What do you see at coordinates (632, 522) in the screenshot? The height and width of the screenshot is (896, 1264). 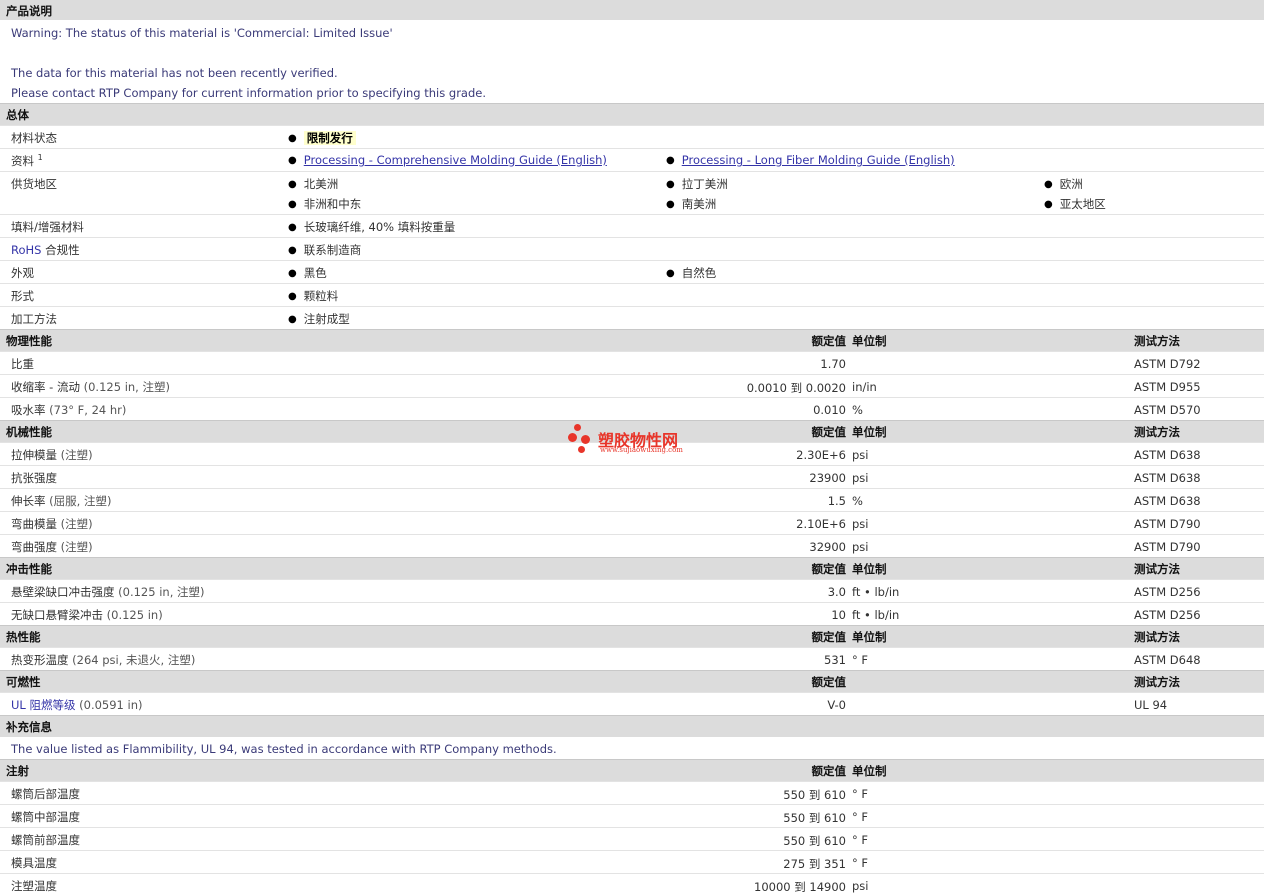 I see `property-row: 弯曲模量 (注塑) 2.10E+6 psi ASTM D790` at bounding box center [632, 522].